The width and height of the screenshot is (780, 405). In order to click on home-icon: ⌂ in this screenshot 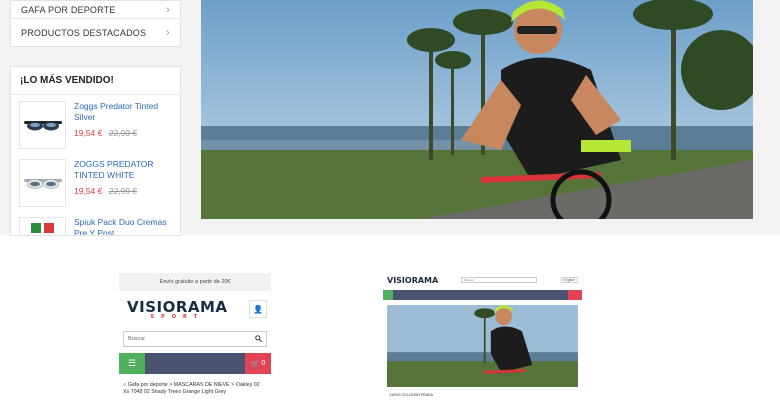, I will do `click(124, 385)`.